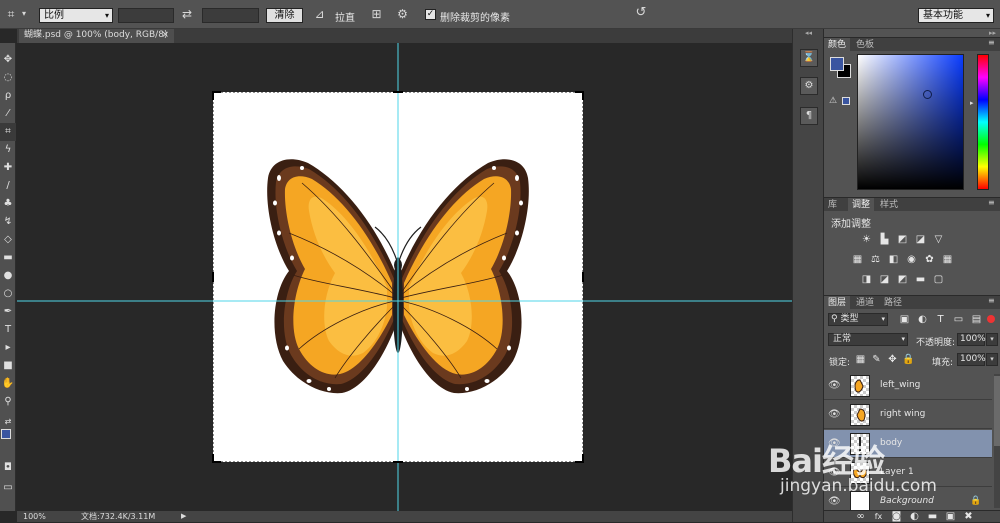 This screenshot has width=1000, height=523. I want to click on trash-icon: ✖, so click(968, 517).